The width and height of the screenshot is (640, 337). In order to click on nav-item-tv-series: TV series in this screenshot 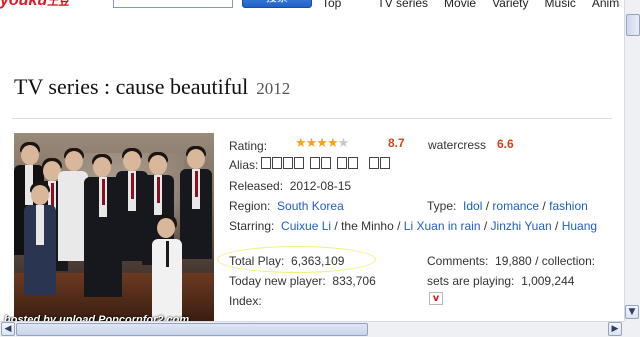, I will do `click(402, 5)`.